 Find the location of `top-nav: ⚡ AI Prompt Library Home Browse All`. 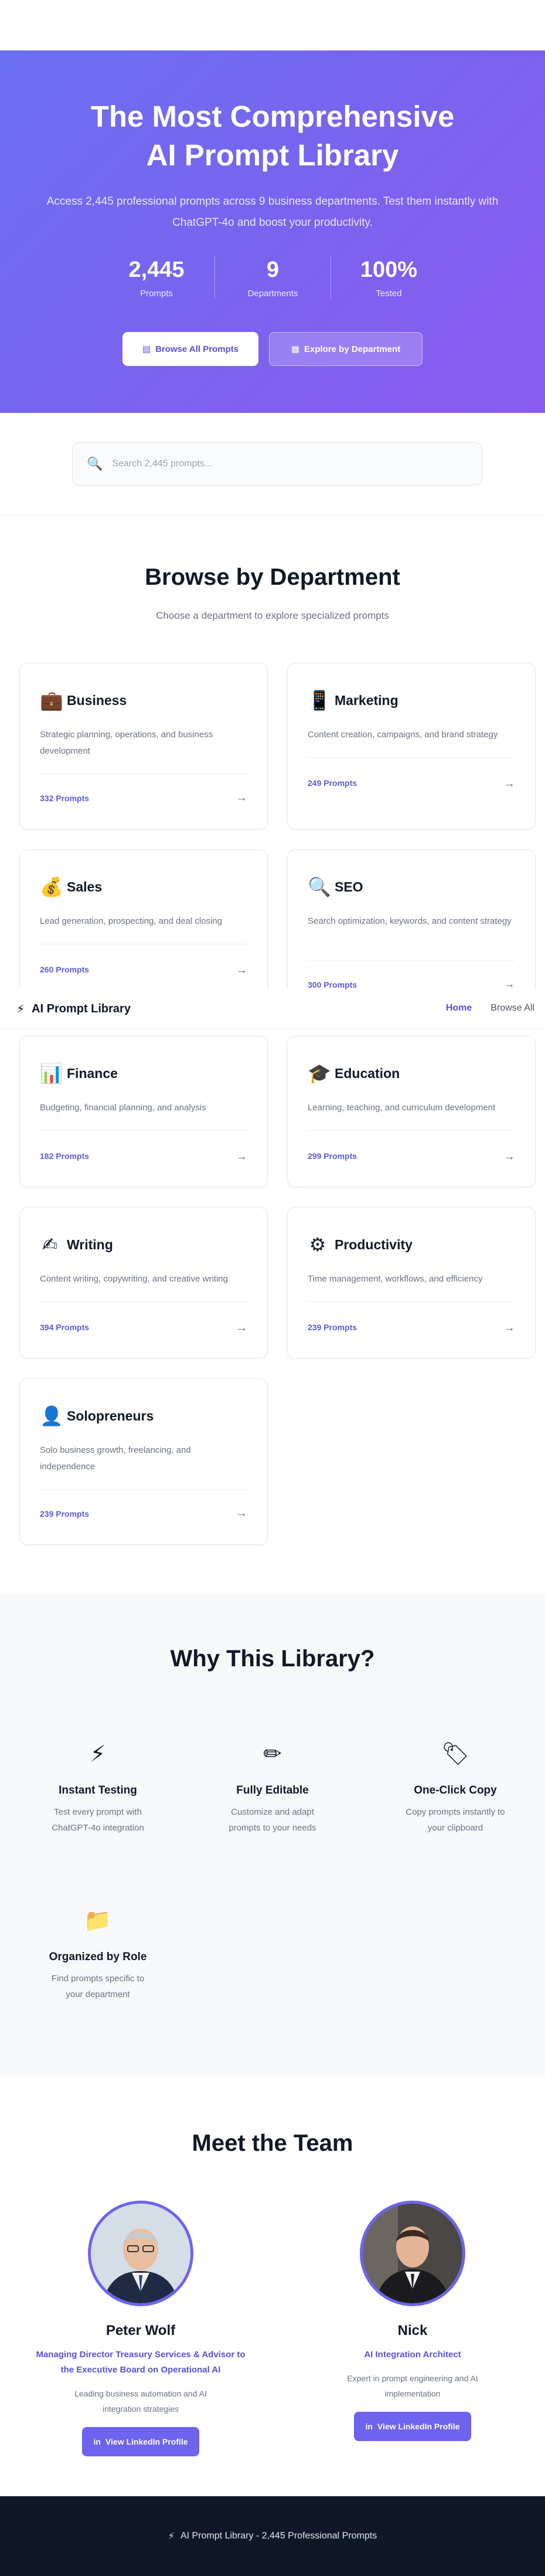

top-nav: ⚡ AI Prompt Library Home Browse All is located at coordinates (272, 1009).